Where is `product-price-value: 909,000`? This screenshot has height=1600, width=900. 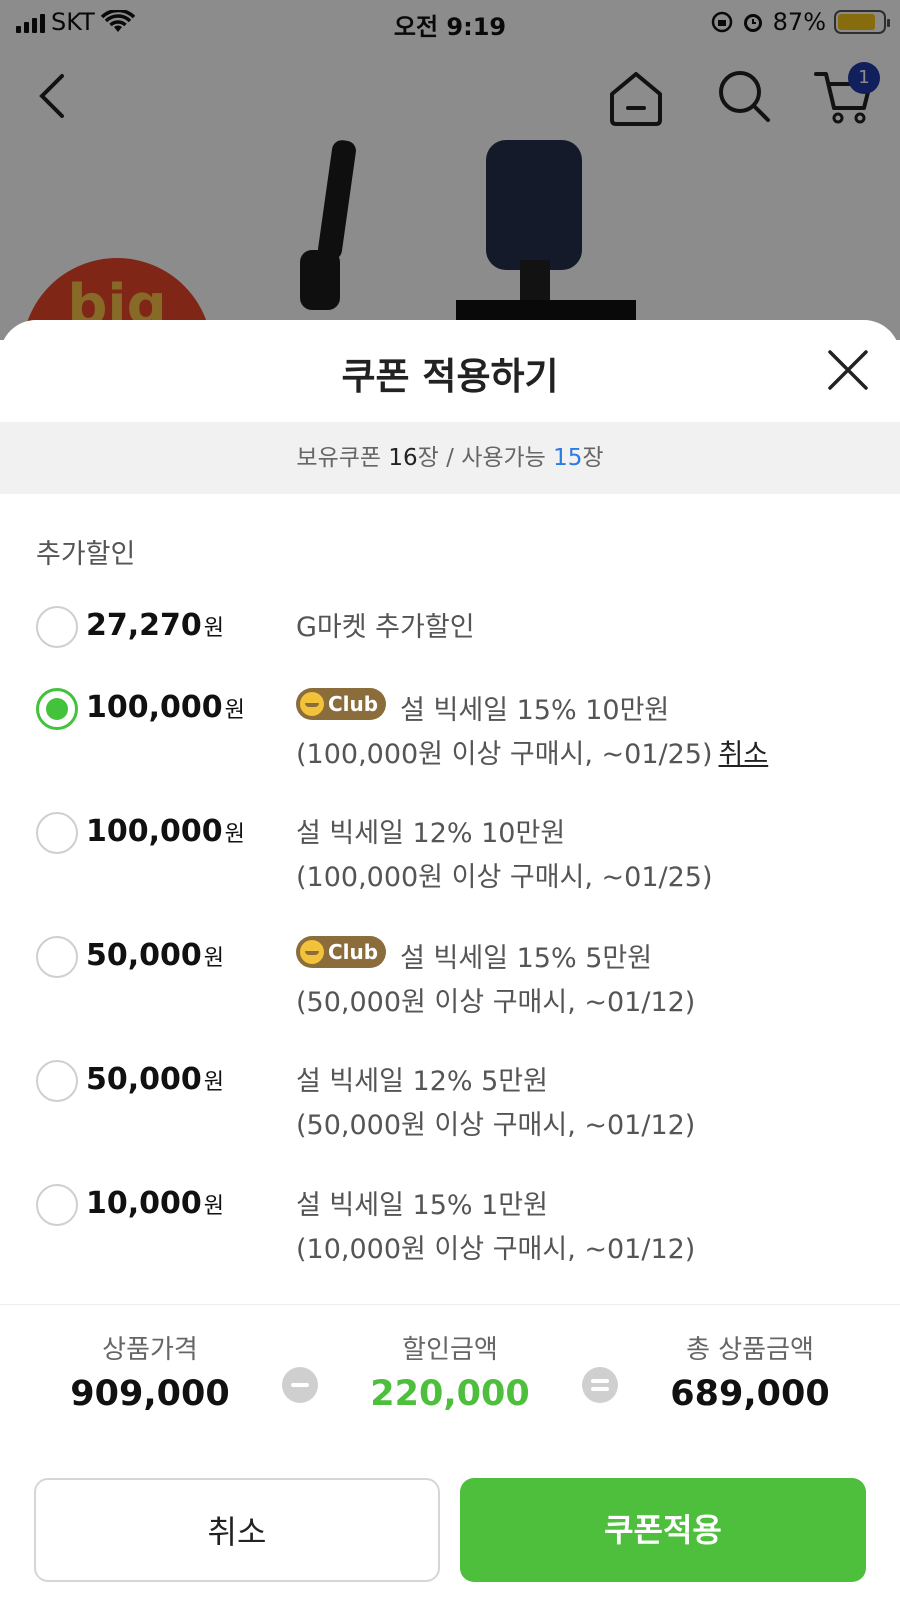
product-price-value: 909,000 is located at coordinates (150, 1394).